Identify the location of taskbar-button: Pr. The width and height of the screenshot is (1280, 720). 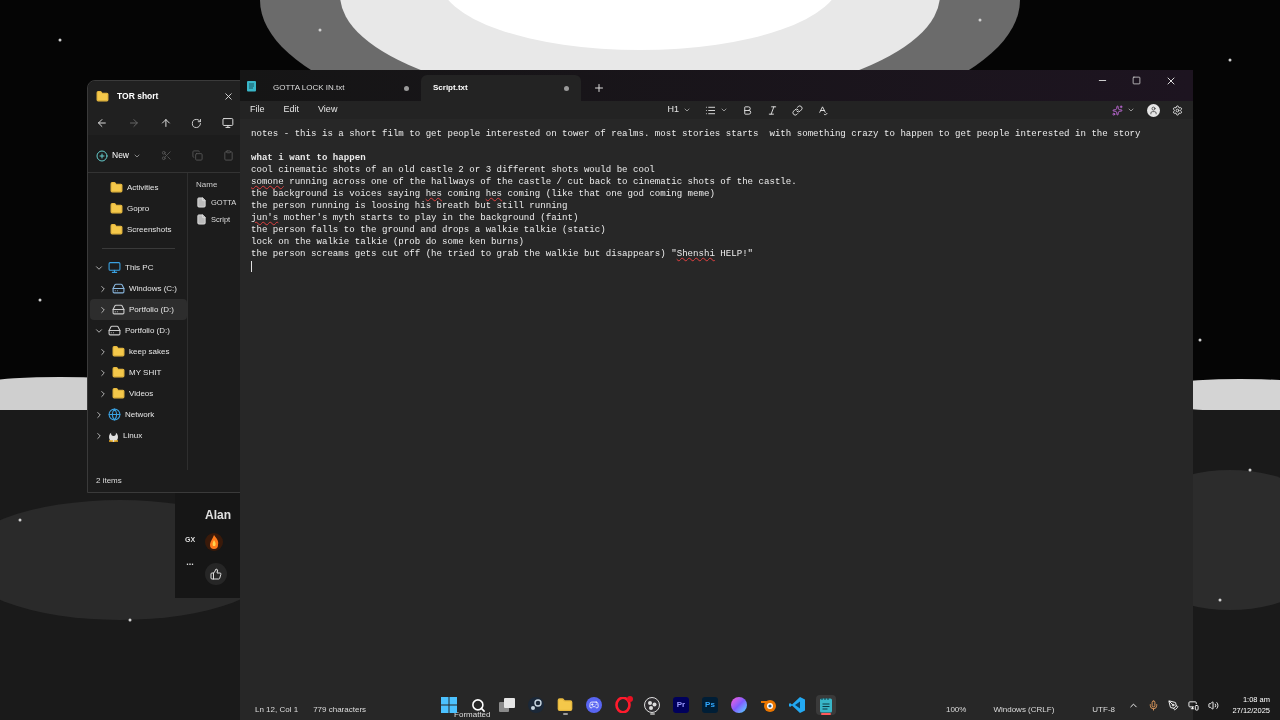
(681, 705).